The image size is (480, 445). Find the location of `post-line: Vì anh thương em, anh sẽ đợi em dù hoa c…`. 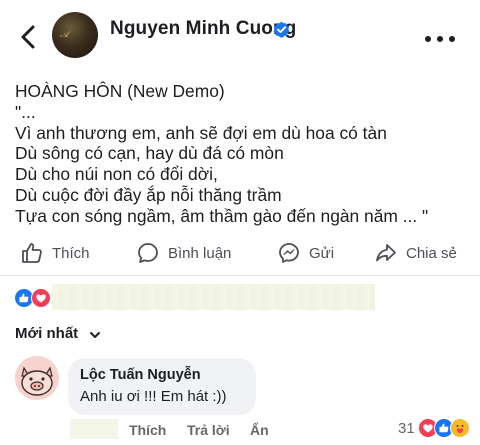

post-line: Vì anh thương em, anh sẽ đợi em dù hoa c… is located at coordinates (201, 132).